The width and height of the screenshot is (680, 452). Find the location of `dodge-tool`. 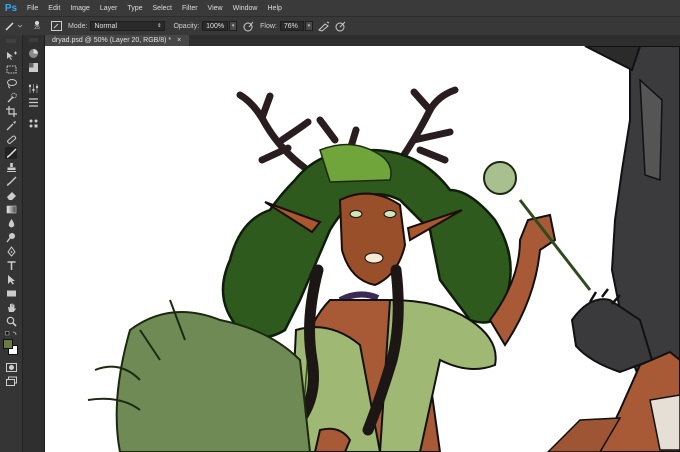

dodge-tool is located at coordinates (11, 237).